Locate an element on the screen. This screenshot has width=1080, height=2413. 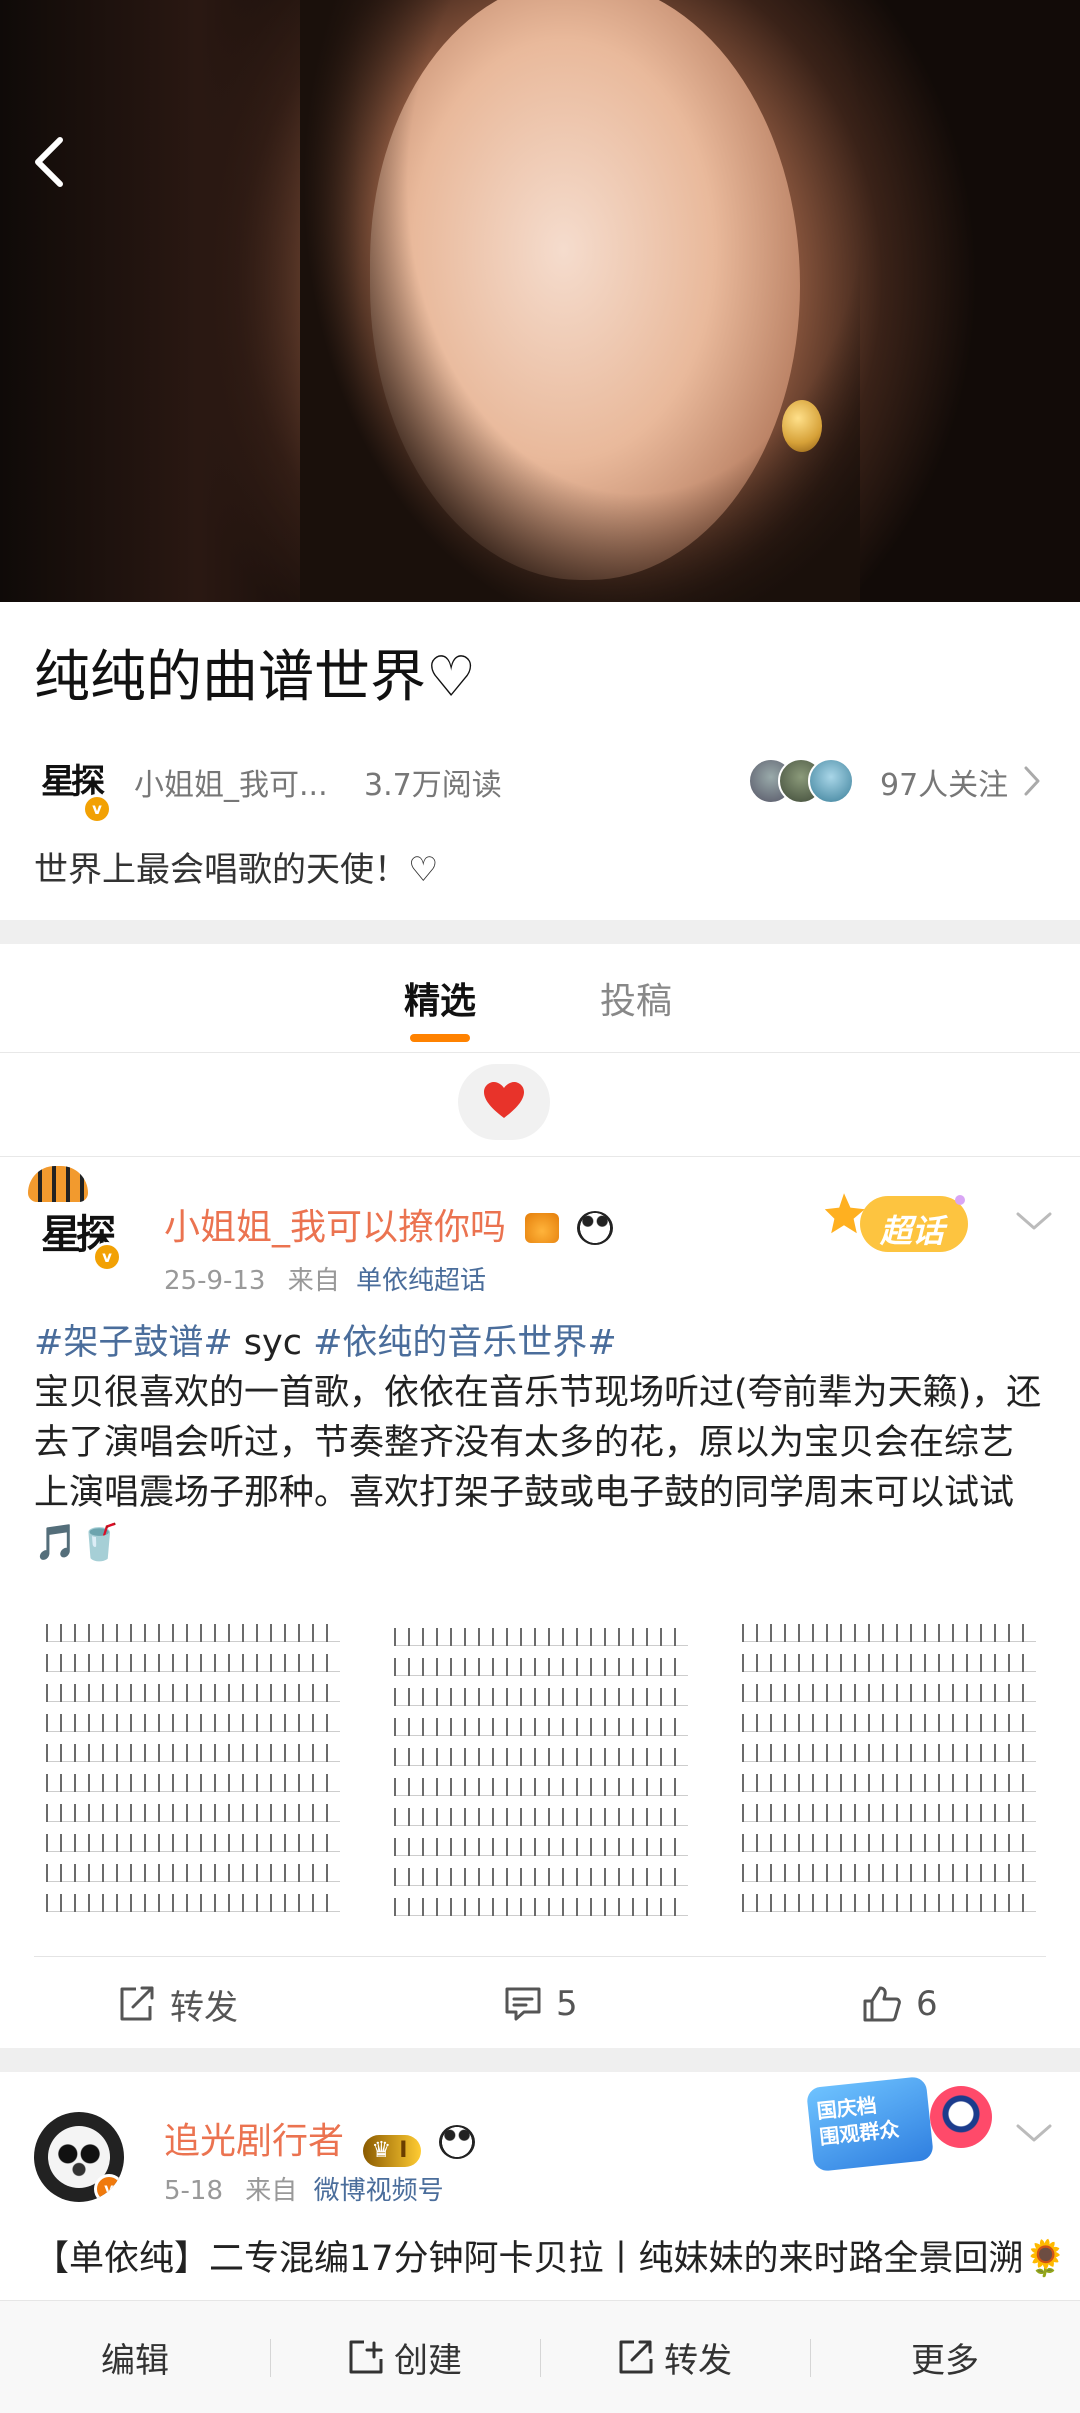
panda-icon is located at coordinates (594, 1228).